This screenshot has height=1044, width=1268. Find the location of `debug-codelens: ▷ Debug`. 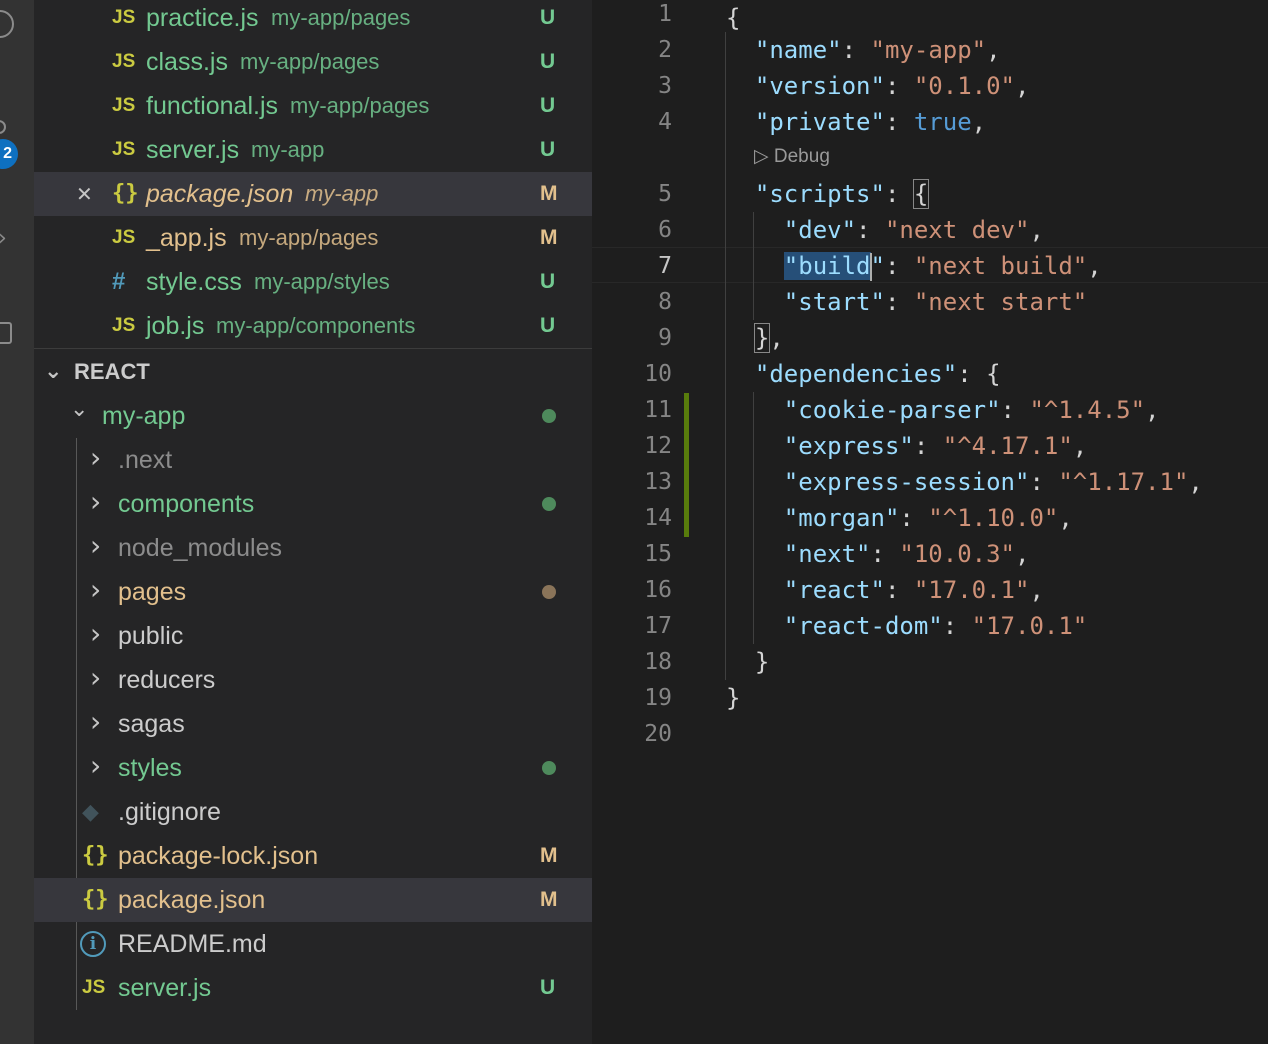

debug-codelens: ▷ Debug is located at coordinates (792, 157).